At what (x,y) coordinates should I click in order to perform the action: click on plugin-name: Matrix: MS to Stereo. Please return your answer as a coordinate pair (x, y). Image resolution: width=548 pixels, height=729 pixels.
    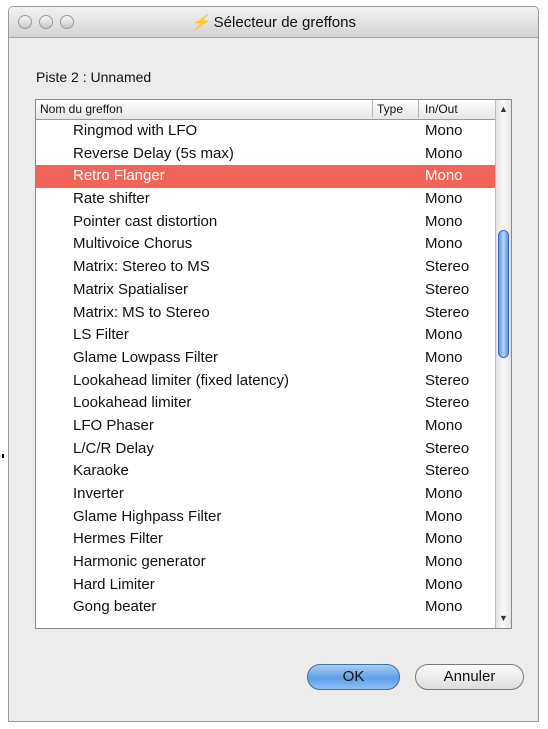
    Looking at the image, I should click on (141, 312).